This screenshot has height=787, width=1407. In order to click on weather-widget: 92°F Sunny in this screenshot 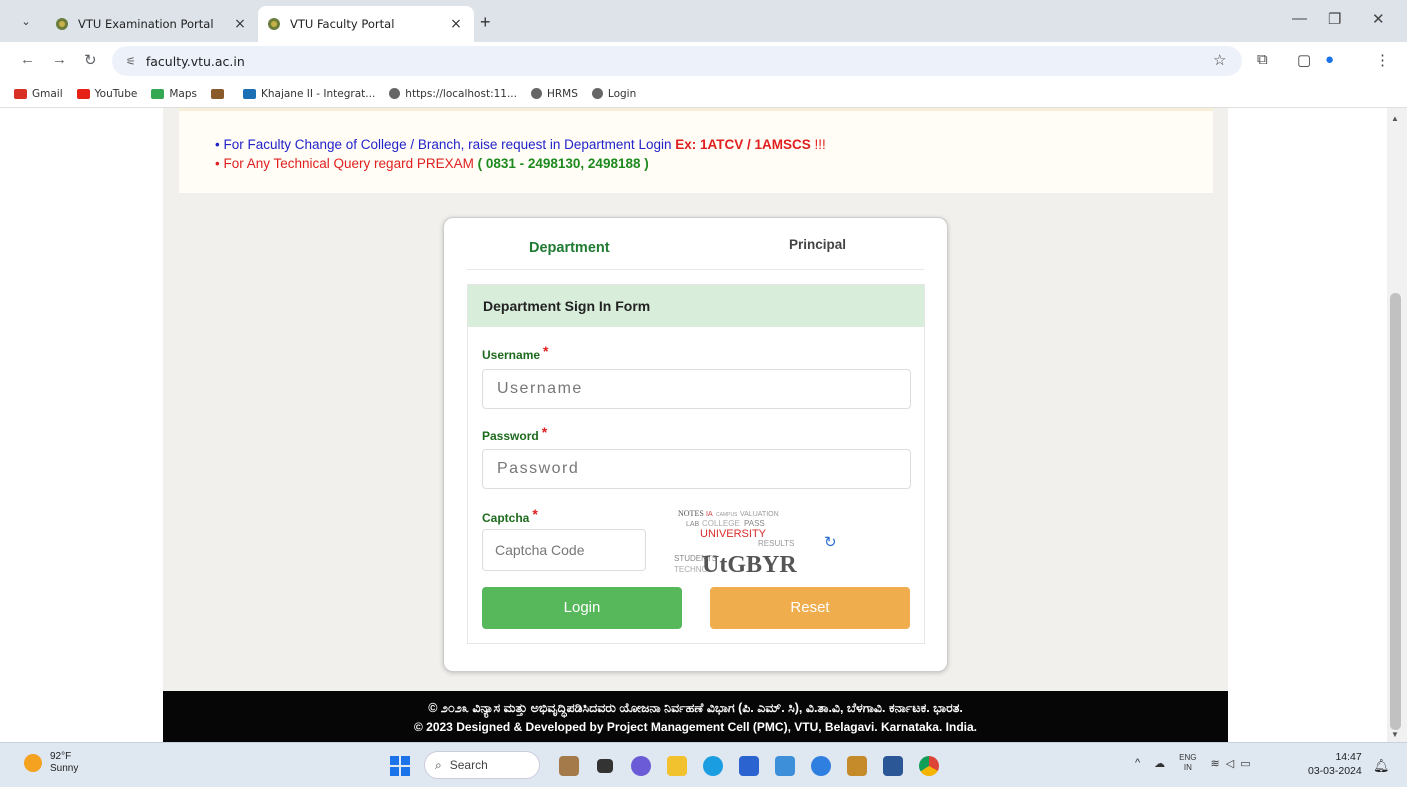, I will do `click(51, 763)`.